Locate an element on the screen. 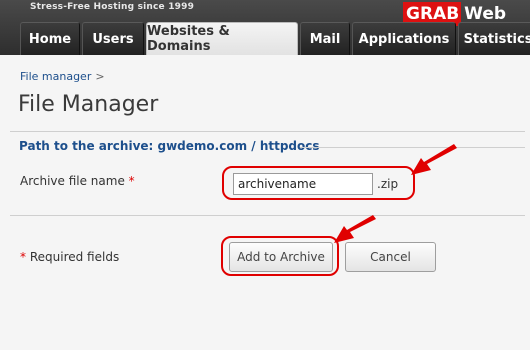  tab-users: Users is located at coordinates (113, 38).